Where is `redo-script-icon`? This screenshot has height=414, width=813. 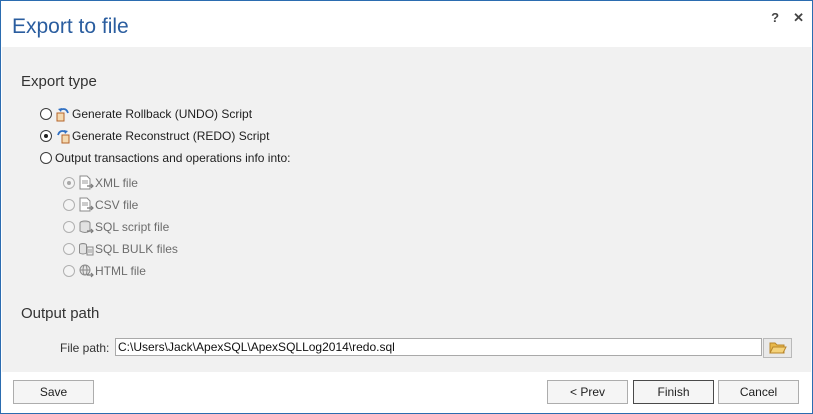
redo-script-icon is located at coordinates (63, 137).